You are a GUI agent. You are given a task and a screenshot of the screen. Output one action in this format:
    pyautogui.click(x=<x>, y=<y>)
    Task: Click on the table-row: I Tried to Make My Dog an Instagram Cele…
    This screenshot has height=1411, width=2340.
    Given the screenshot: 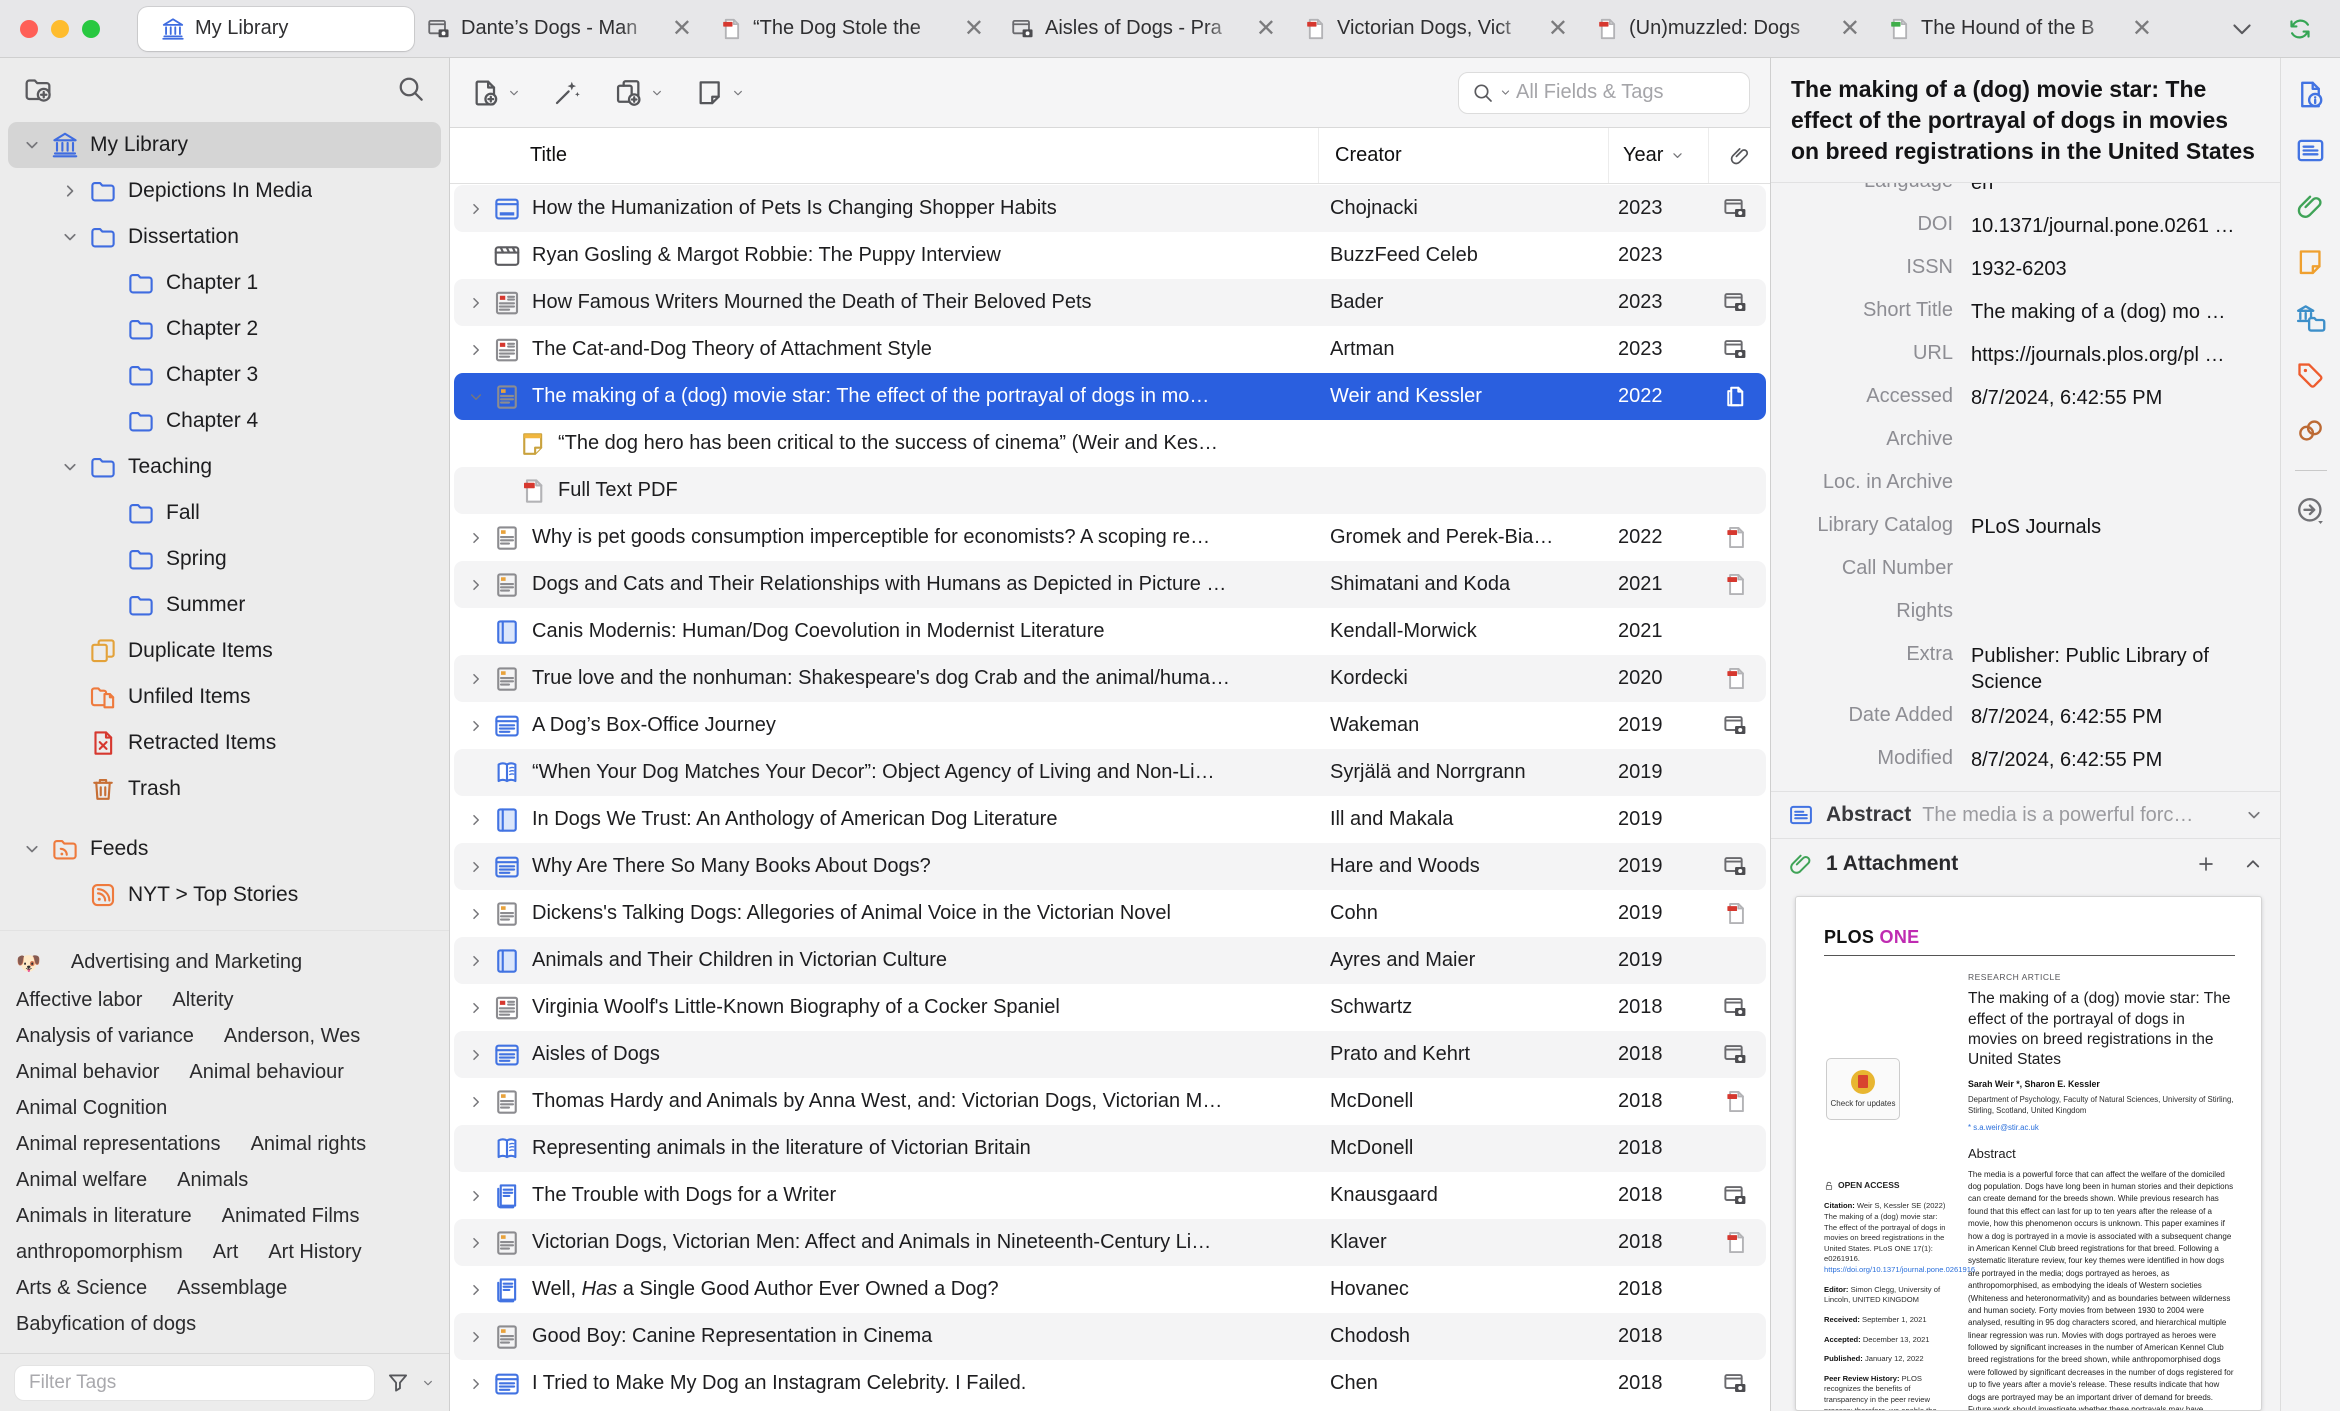 What is the action you would take?
    pyautogui.click(x=1110, y=1383)
    